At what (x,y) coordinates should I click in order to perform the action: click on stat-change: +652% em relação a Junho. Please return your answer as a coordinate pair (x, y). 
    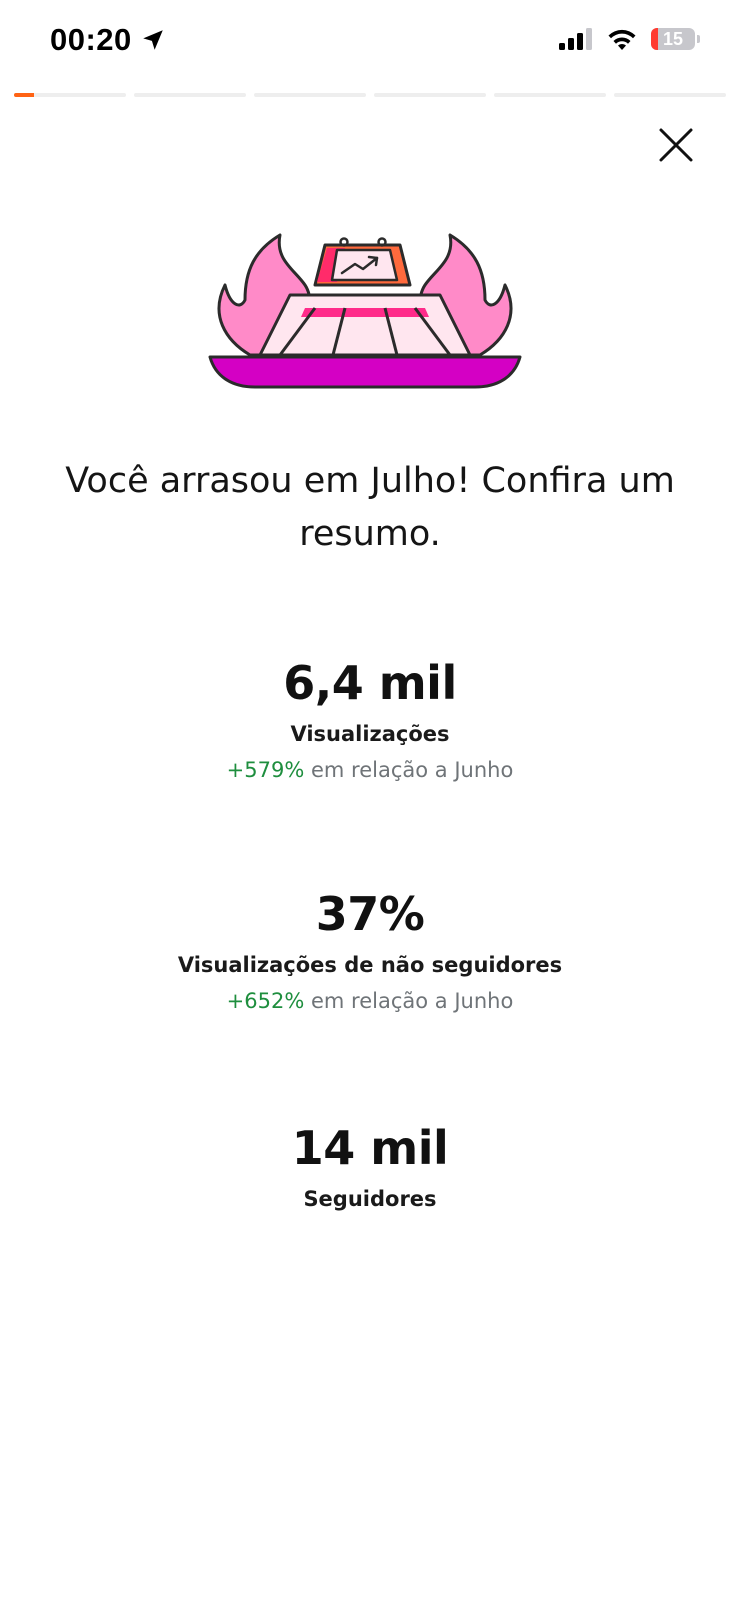
    Looking at the image, I should click on (370, 1001).